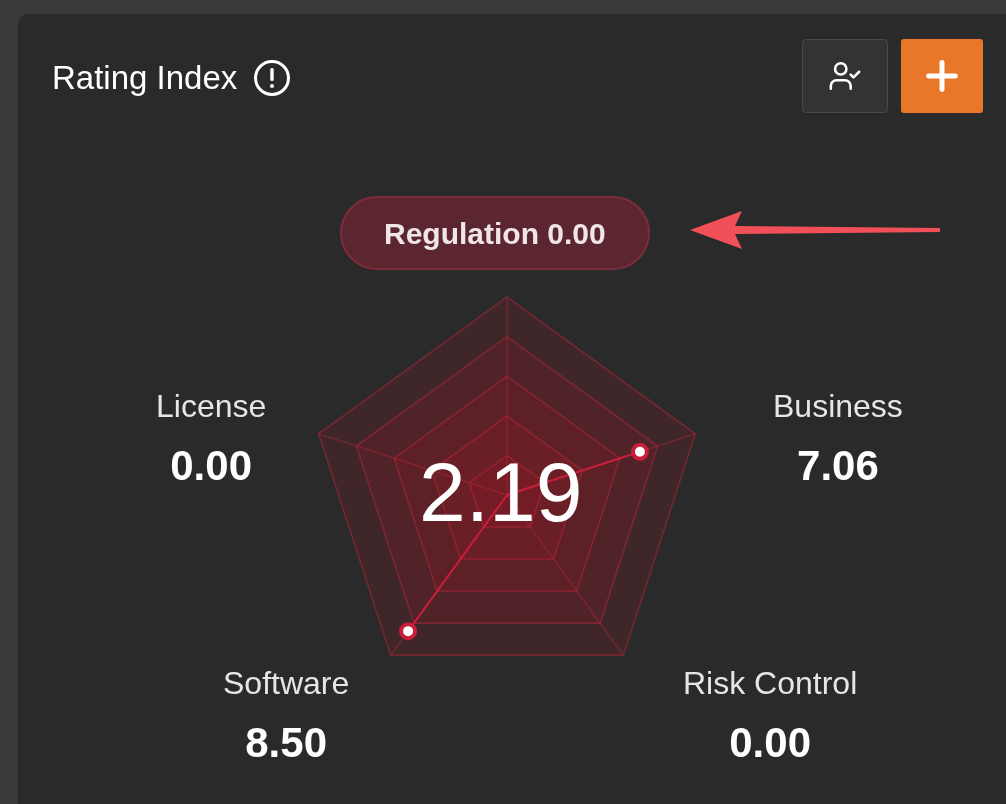  What do you see at coordinates (145, 78) in the screenshot?
I see `panel-title: Rating Index` at bounding box center [145, 78].